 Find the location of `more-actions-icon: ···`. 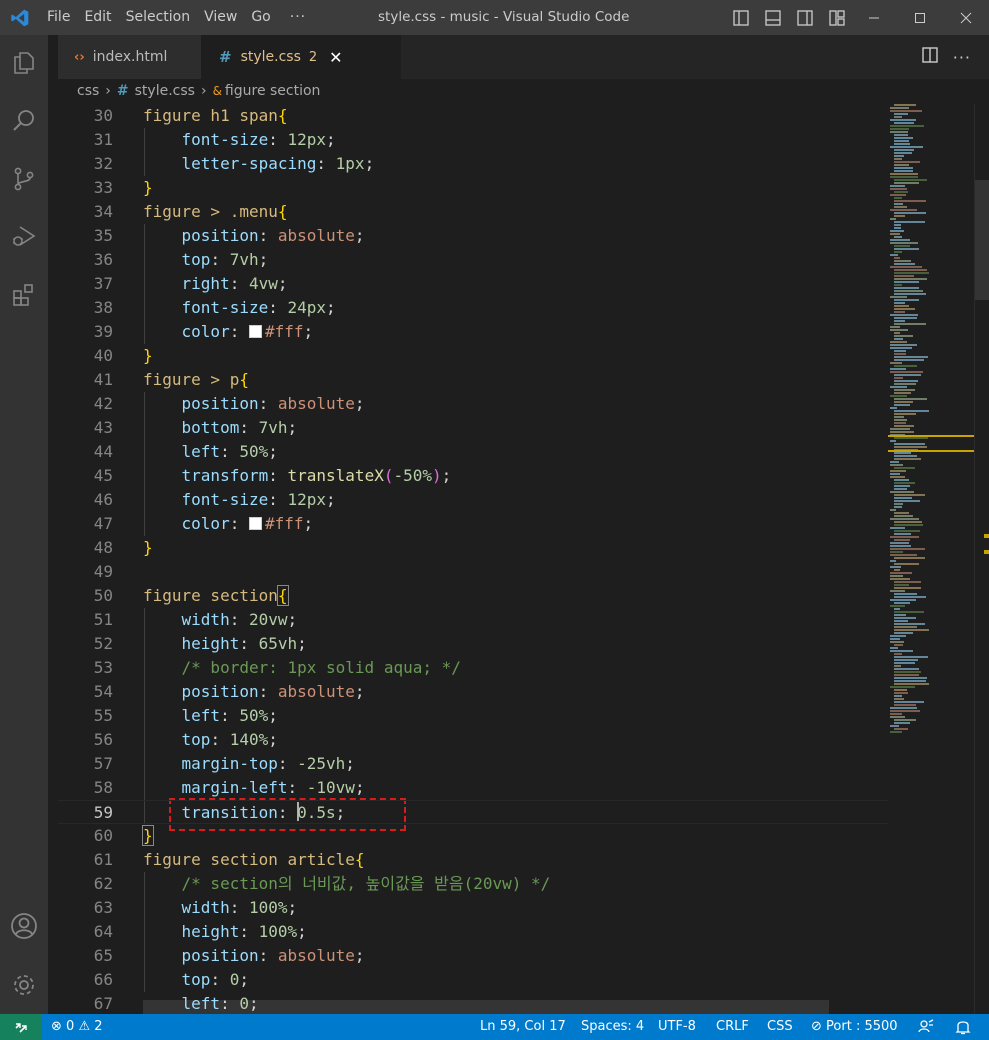

more-actions-icon: ··· is located at coordinates (962, 57).